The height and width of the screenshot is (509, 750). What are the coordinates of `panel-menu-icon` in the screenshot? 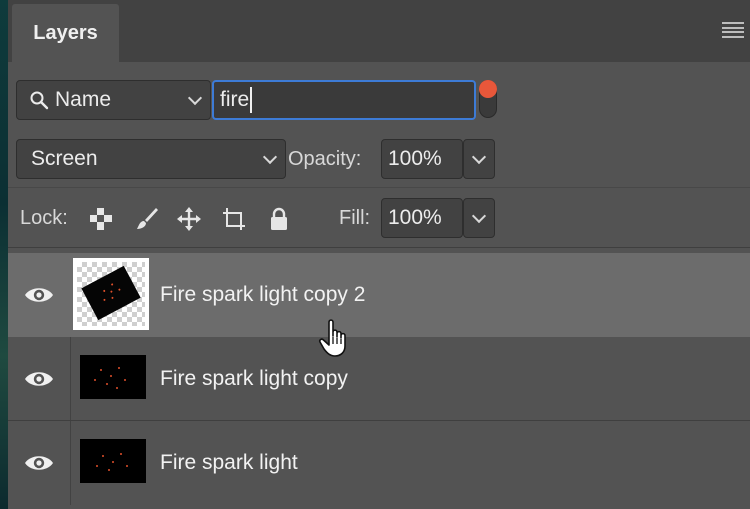 It's located at (733, 30).